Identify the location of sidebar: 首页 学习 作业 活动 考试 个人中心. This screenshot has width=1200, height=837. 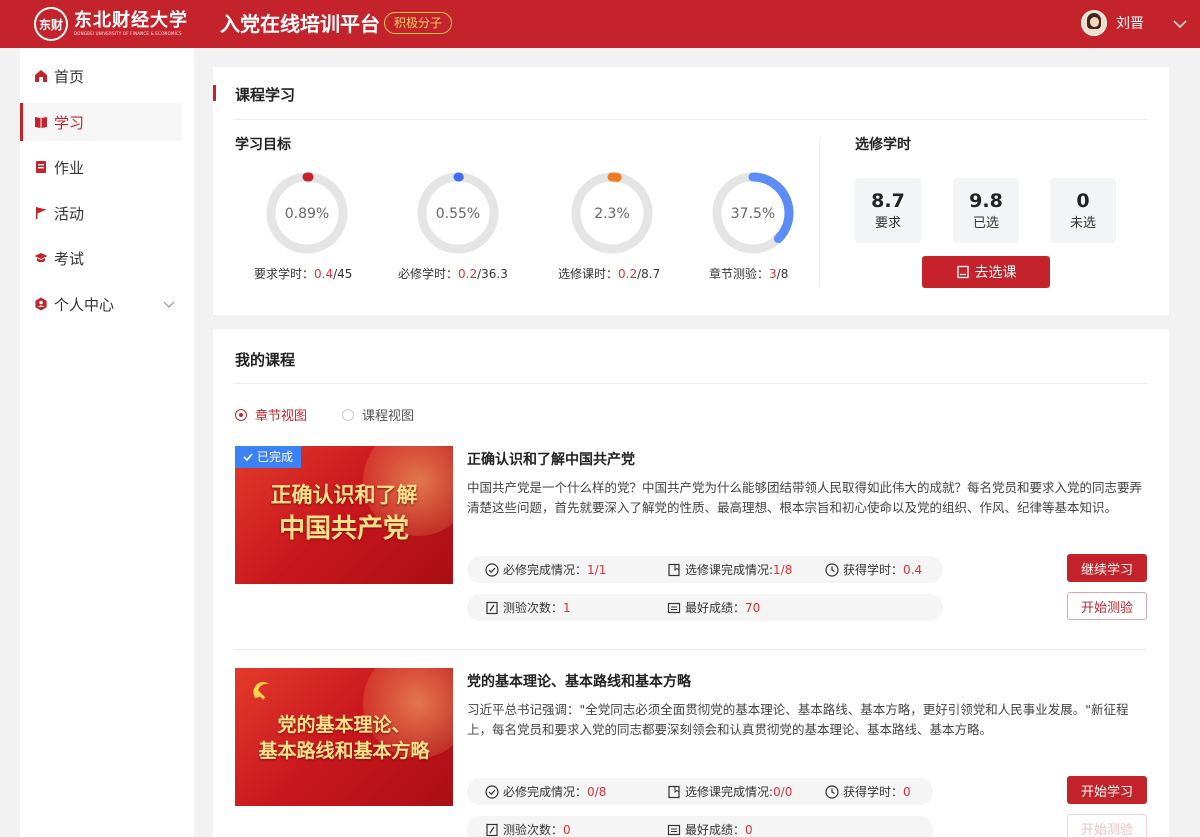
(107, 442).